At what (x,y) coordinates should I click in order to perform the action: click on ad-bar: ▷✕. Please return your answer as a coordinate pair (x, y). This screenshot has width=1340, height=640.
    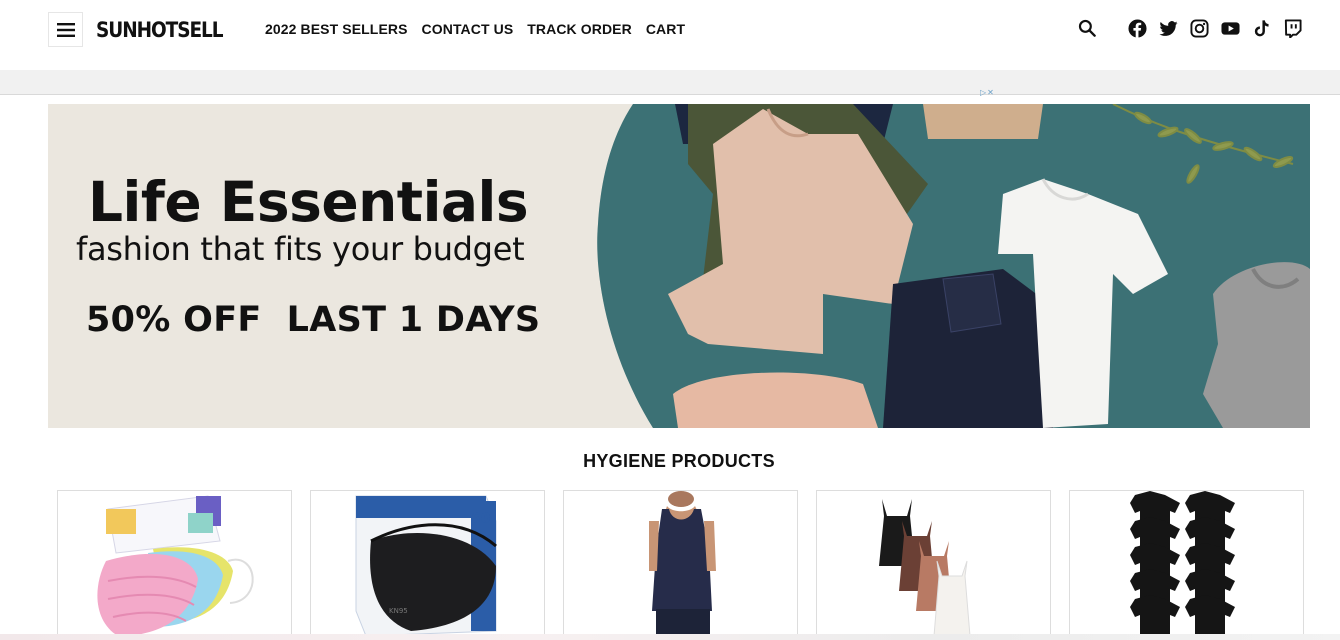
    Looking at the image, I should click on (670, 83).